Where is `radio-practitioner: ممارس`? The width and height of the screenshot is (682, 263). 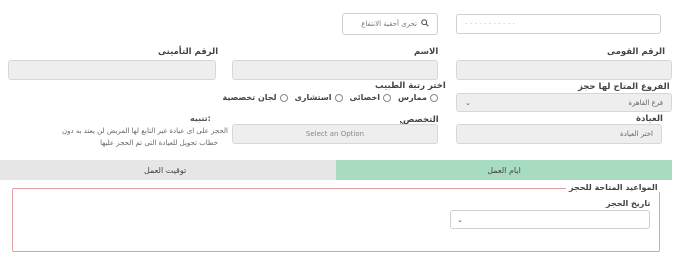
radio-practitioner: ممارس is located at coordinates (418, 97).